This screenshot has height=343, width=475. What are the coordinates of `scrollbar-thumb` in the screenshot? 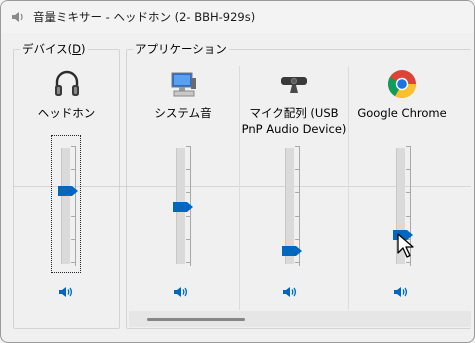 It's located at (196, 319).